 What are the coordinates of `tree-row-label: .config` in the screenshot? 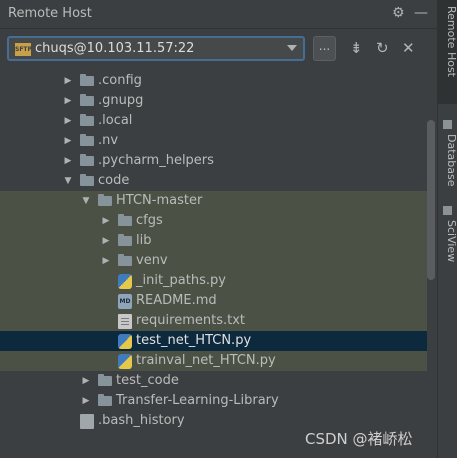 It's located at (120, 80).